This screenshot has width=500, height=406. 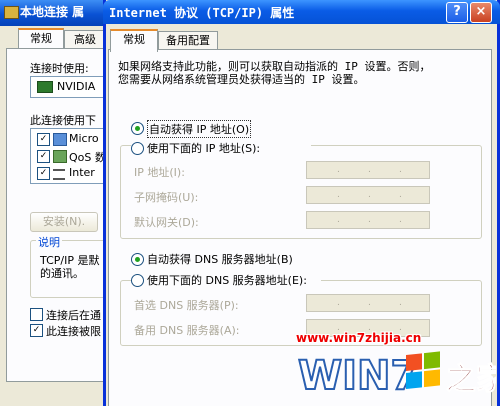 I want to click on win7-logo-watermark: WIN7 之家, so click(x=398, y=374).